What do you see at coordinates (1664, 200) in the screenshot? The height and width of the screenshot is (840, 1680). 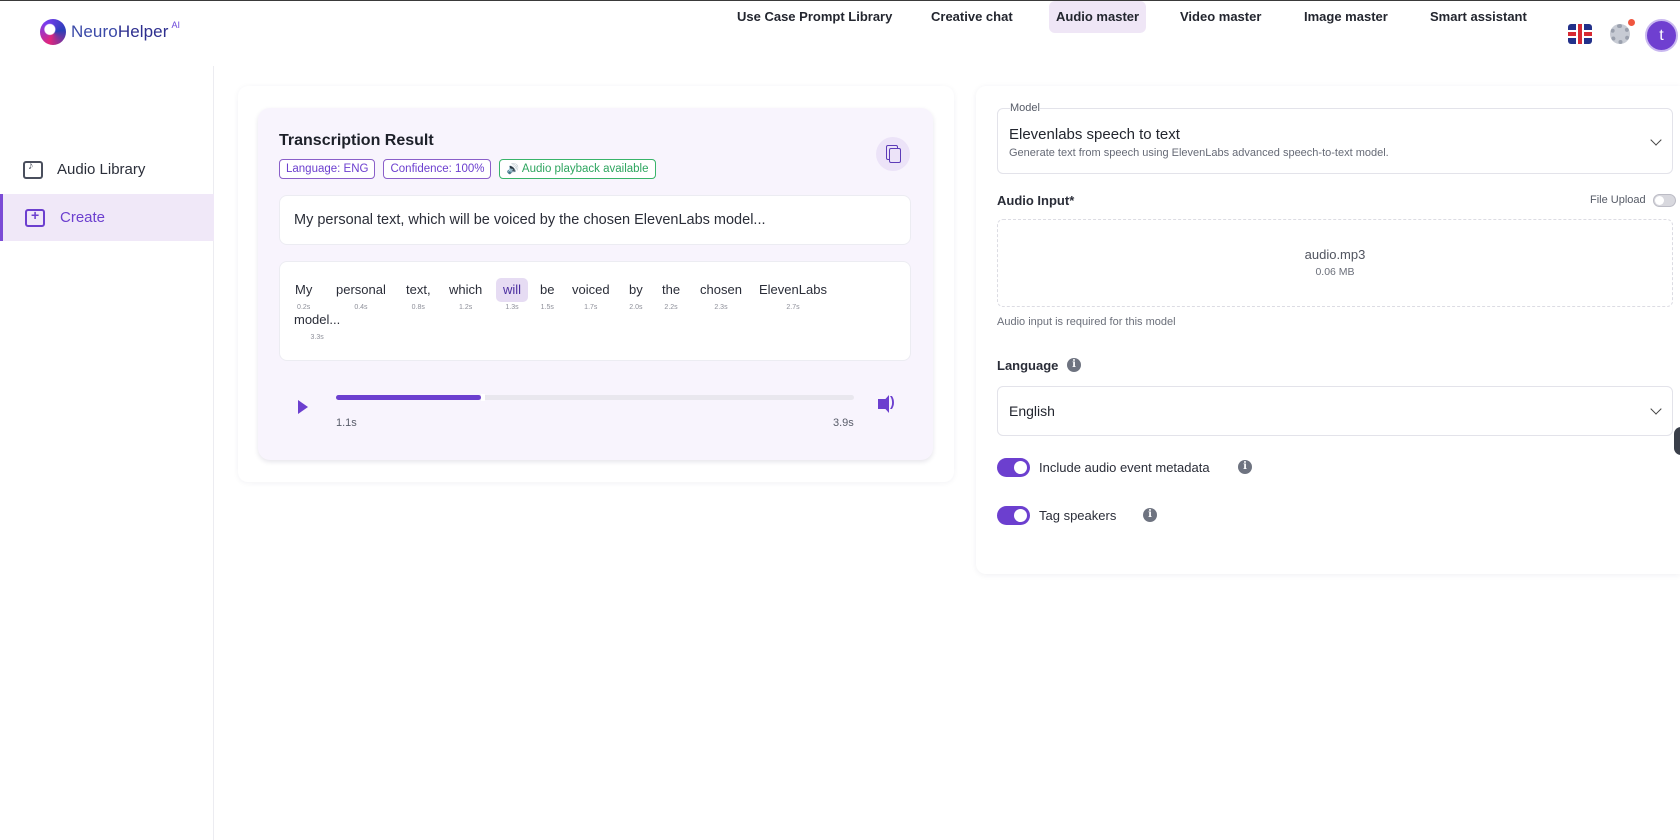 I see `file-upload-toggle` at bounding box center [1664, 200].